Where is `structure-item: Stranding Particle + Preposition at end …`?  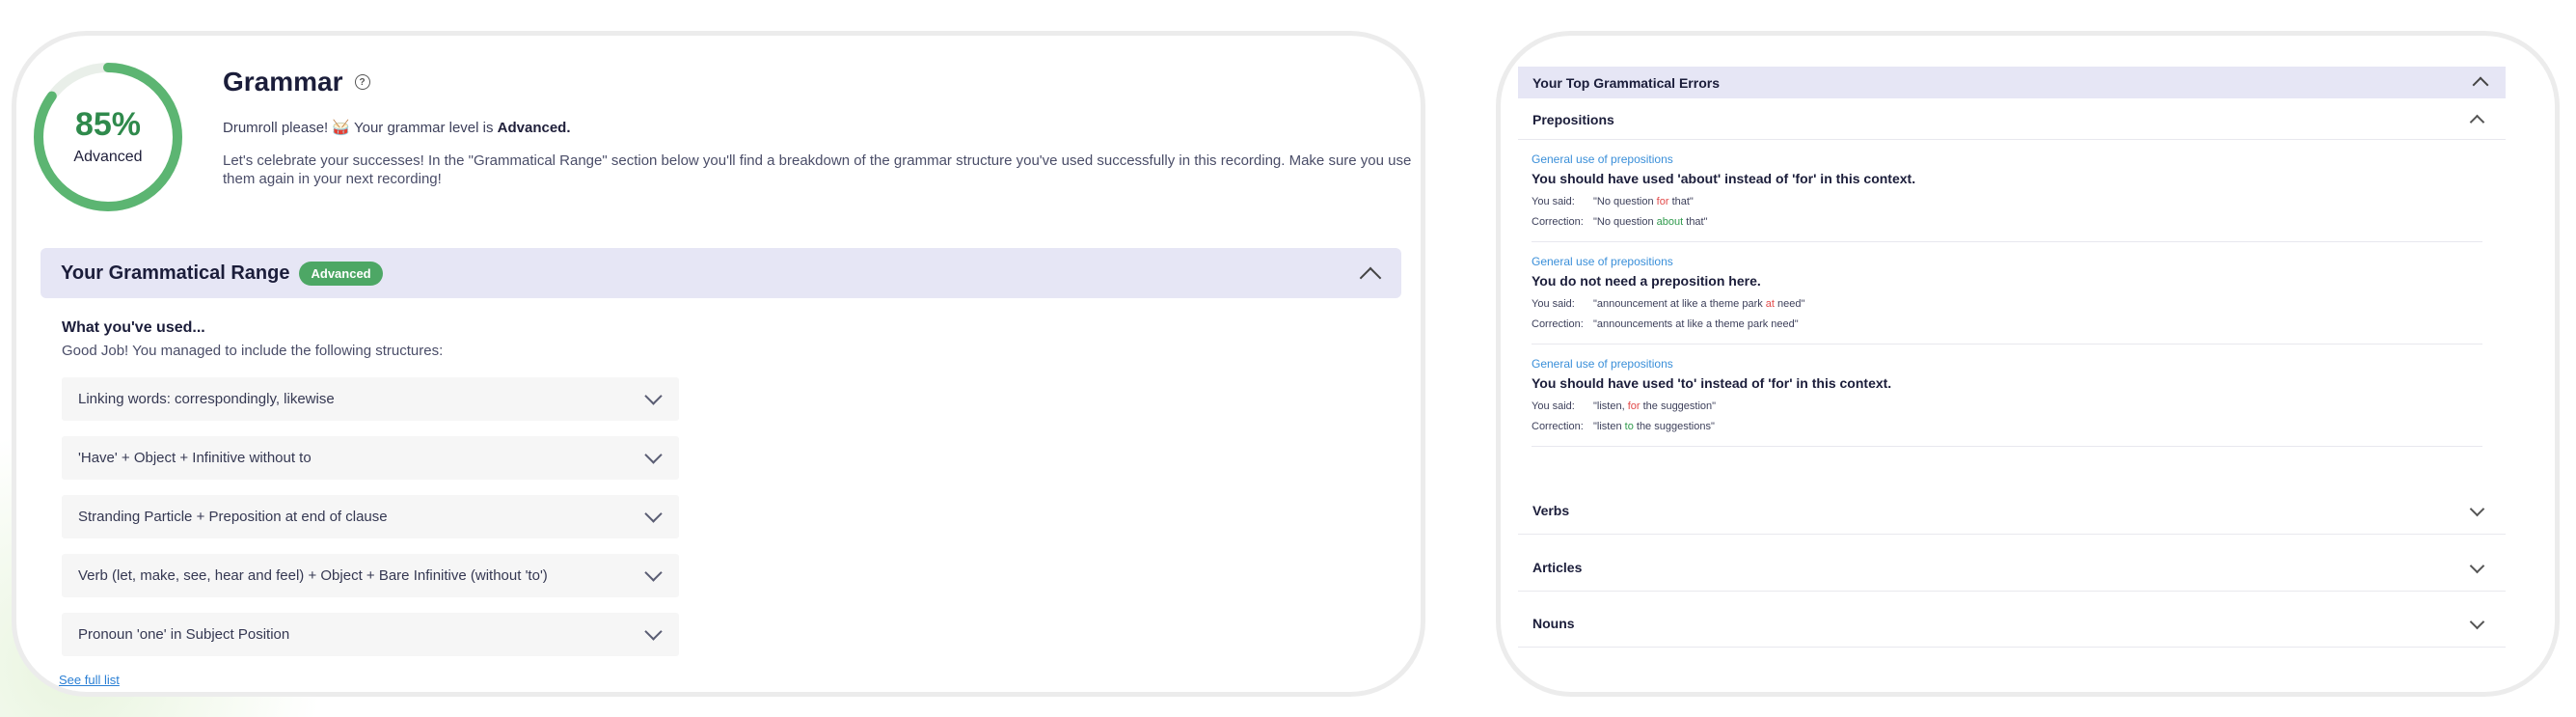
structure-item: Stranding Particle + Preposition at end … is located at coordinates (370, 516).